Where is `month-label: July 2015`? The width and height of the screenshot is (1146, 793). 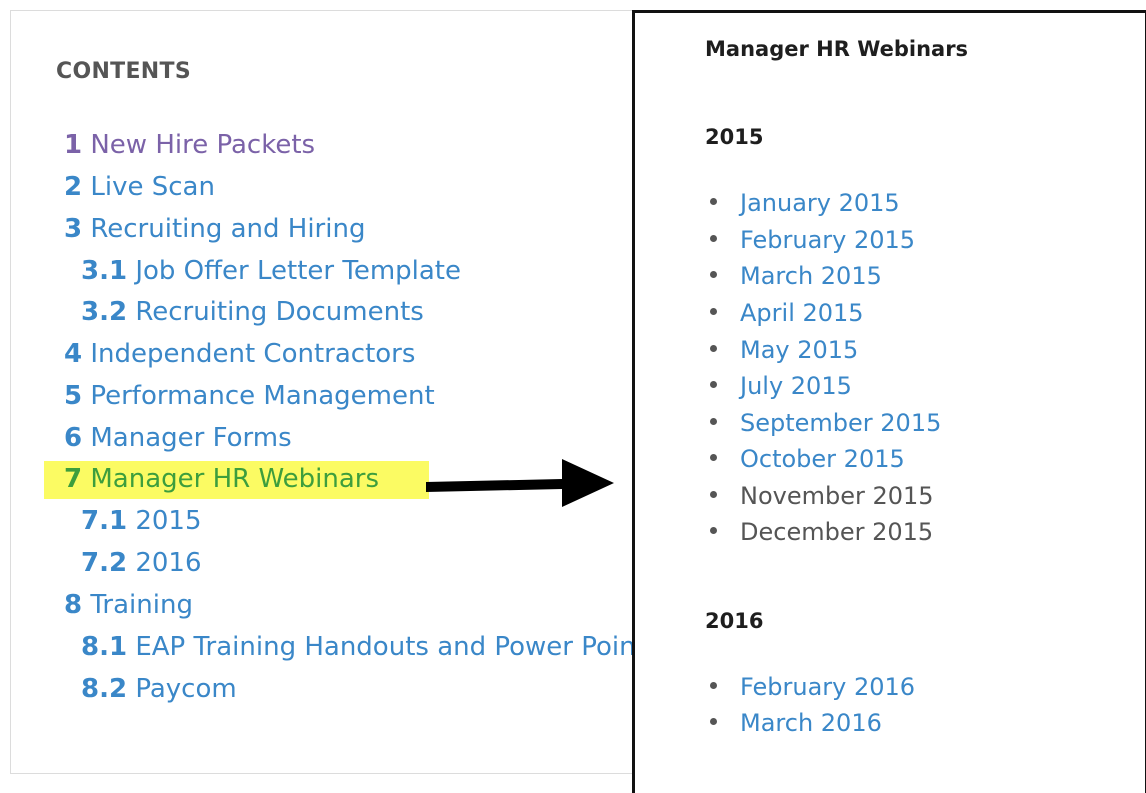
month-label: July 2015 is located at coordinates (796, 386).